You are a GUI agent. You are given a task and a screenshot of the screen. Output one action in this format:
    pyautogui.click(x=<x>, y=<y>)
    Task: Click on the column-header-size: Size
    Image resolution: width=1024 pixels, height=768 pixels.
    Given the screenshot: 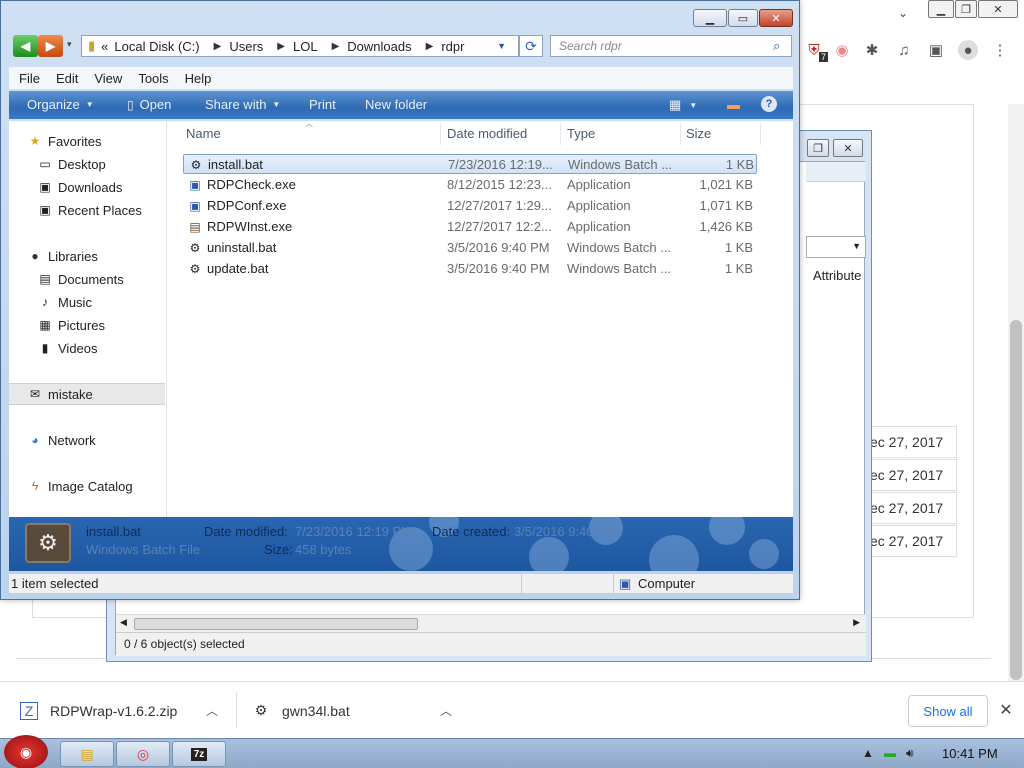 What is the action you would take?
    pyautogui.click(x=698, y=135)
    